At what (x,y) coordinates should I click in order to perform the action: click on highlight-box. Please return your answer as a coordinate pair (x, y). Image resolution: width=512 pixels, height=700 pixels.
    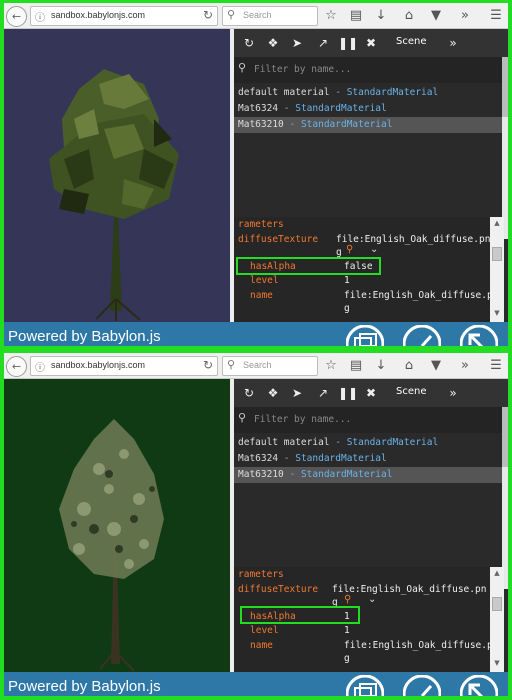
    Looking at the image, I should click on (300, 615).